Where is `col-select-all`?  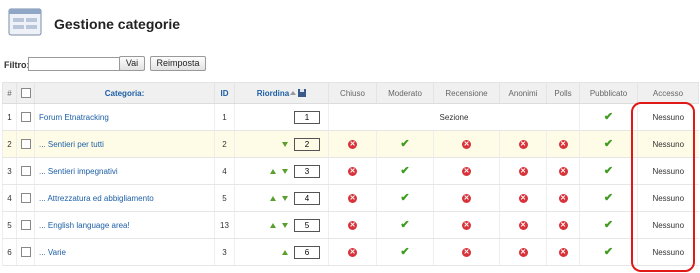 col-select-all is located at coordinates (25, 93).